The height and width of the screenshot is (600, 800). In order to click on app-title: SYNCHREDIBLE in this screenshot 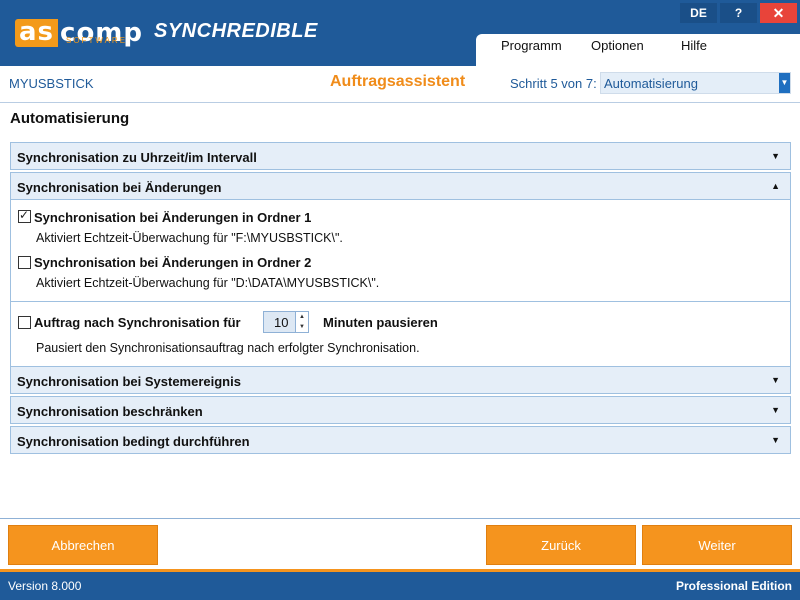, I will do `click(236, 31)`.